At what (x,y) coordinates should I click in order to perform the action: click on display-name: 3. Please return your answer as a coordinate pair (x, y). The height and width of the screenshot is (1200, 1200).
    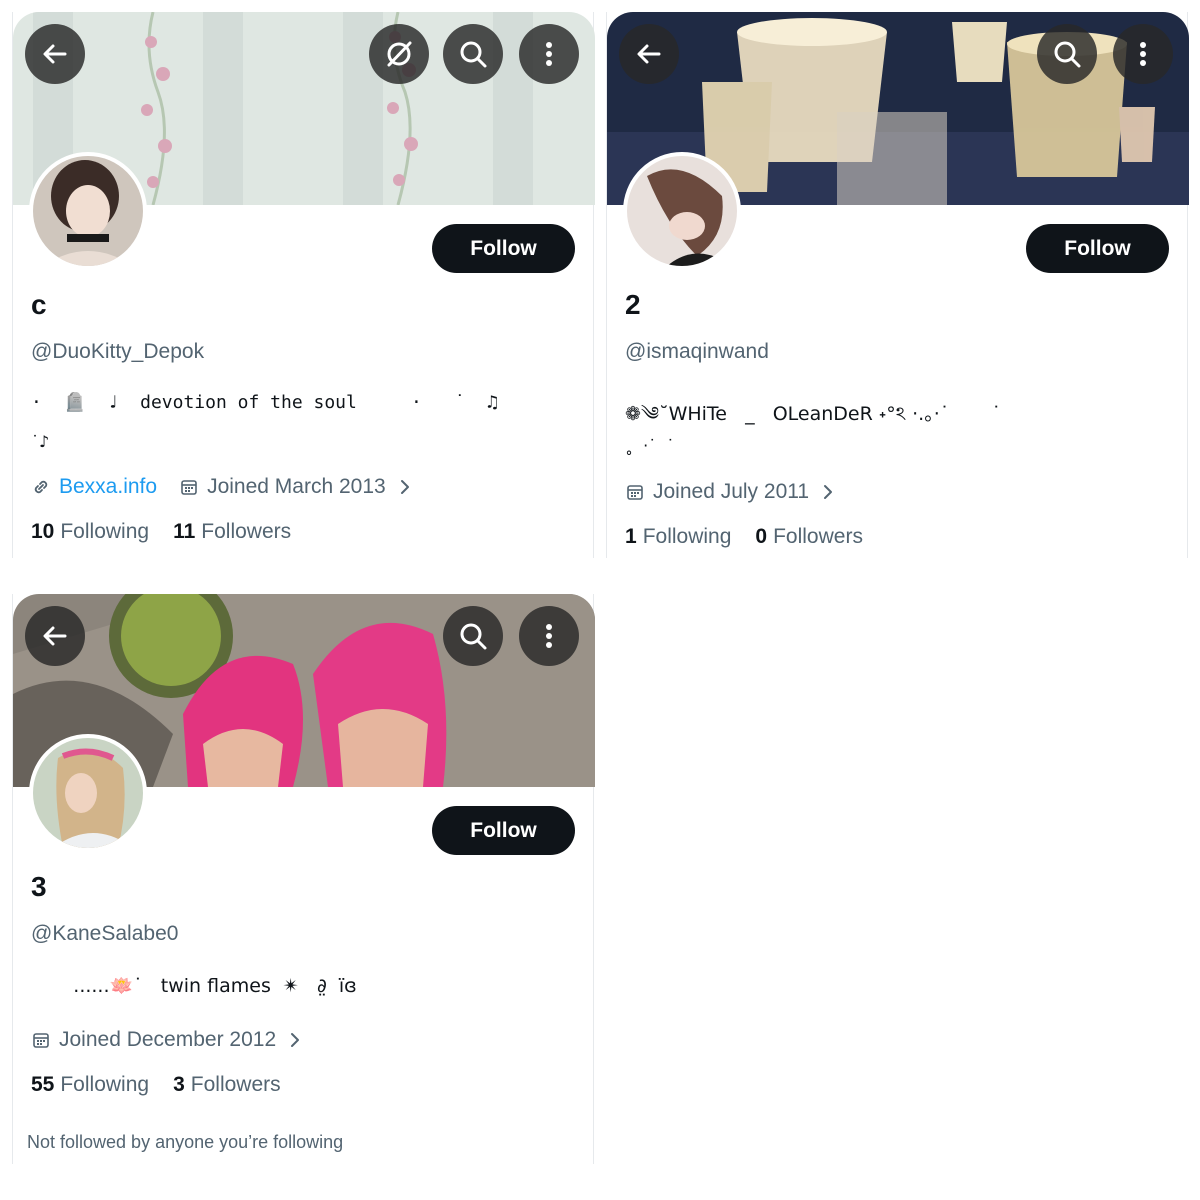
    Looking at the image, I should click on (39, 886).